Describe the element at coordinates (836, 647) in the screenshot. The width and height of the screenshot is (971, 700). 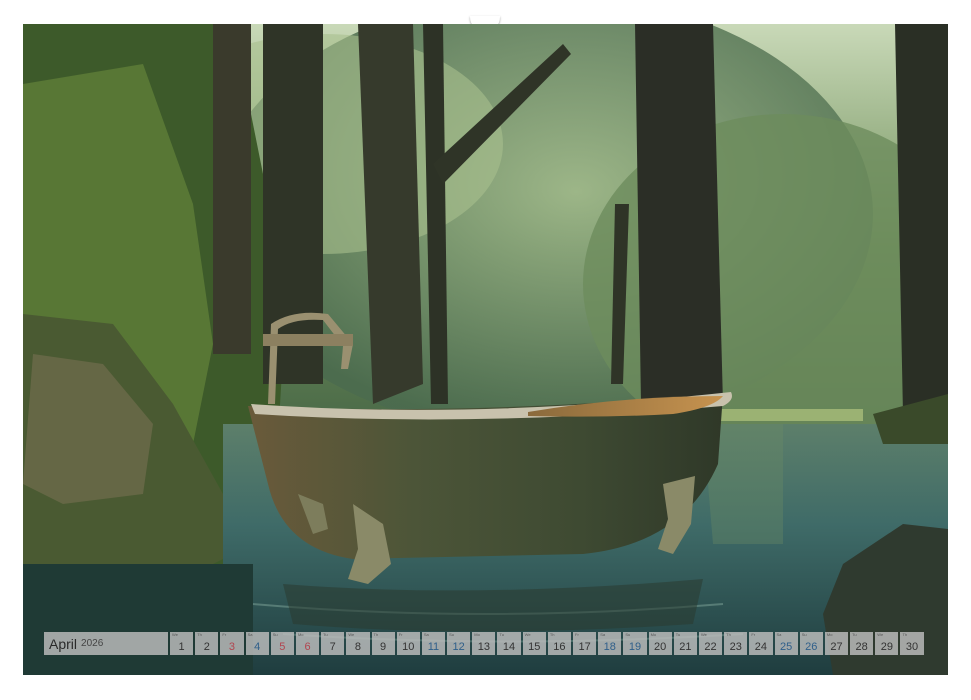
I see `day-number: 27` at that location.